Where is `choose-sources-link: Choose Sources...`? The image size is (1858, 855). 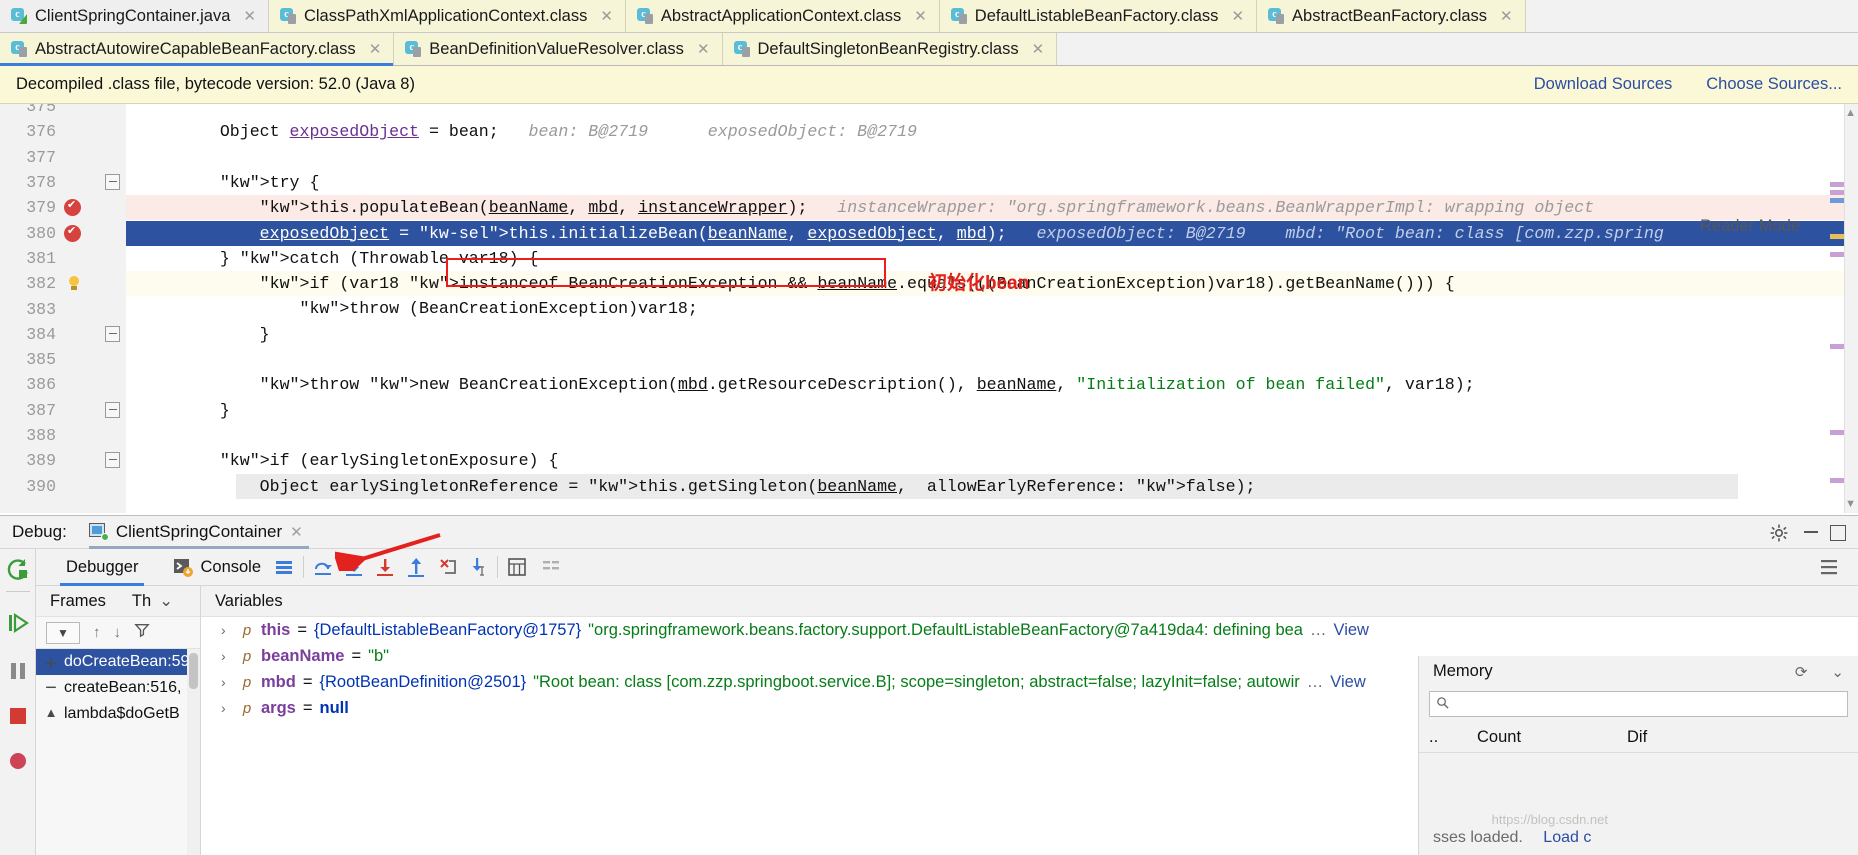
choose-sources-link: Choose Sources... is located at coordinates (1774, 84).